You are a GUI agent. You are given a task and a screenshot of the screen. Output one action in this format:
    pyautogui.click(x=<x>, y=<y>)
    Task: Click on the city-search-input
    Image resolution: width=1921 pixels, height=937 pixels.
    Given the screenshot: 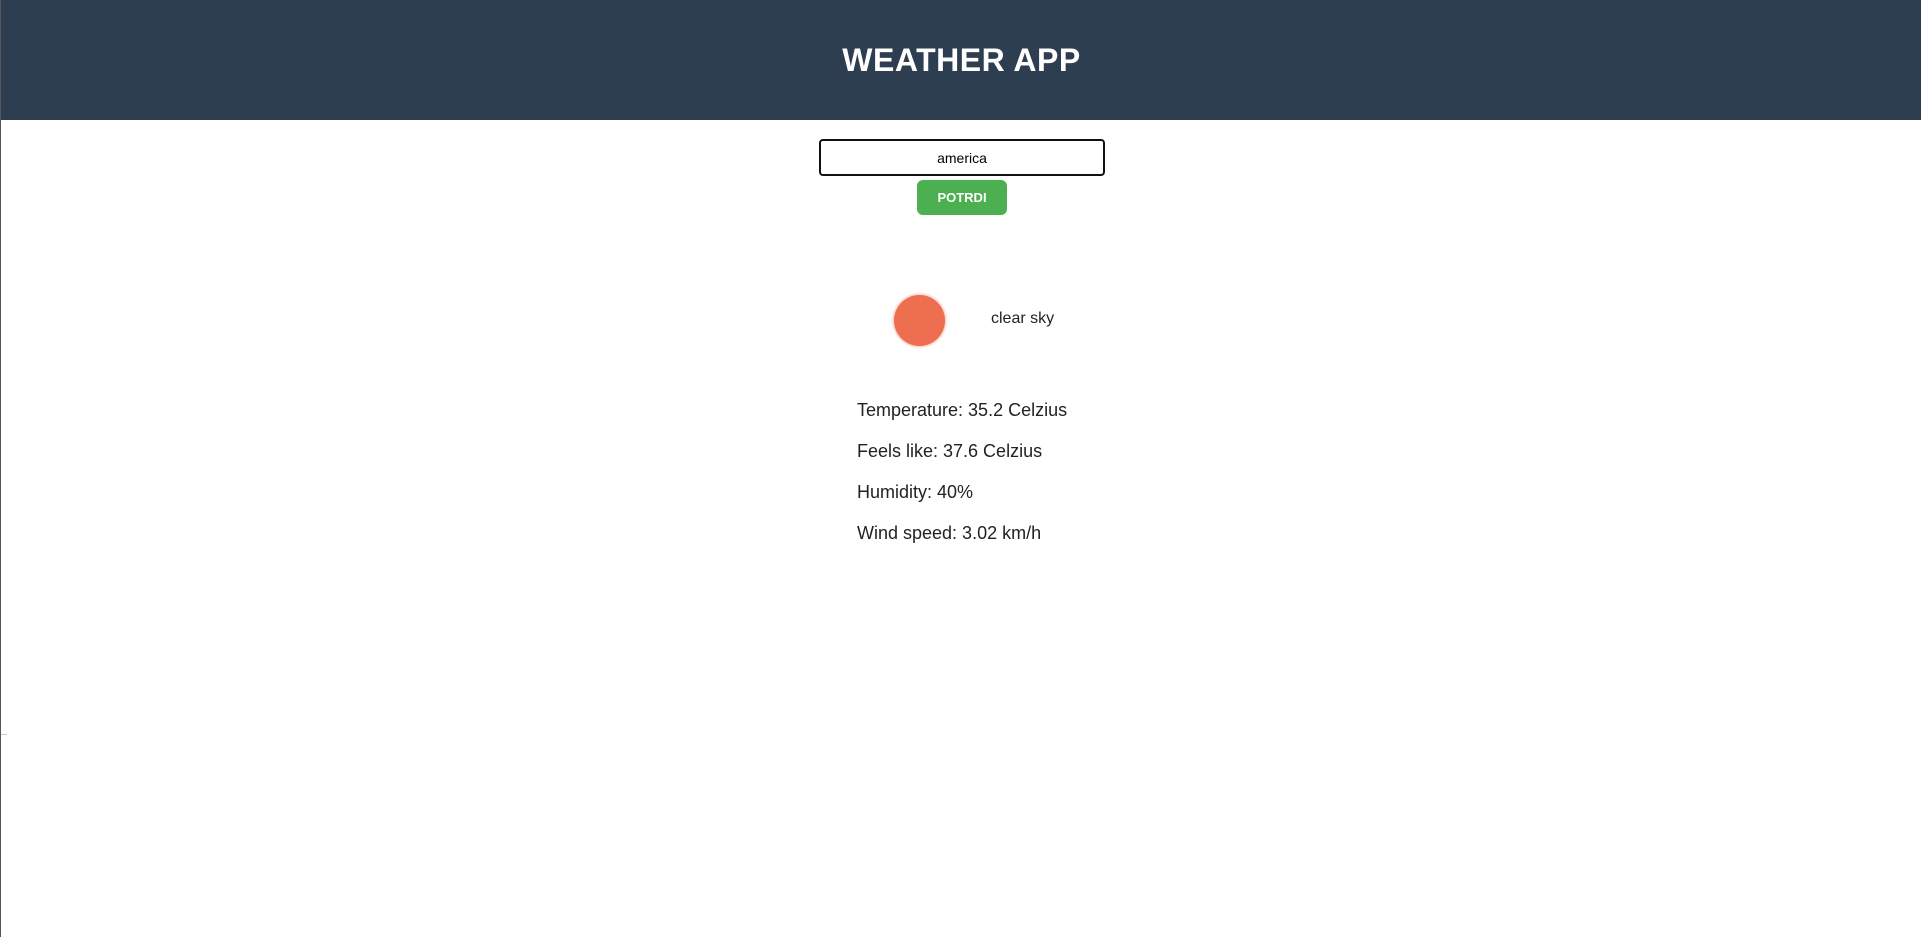 What is the action you would take?
    pyautogui.click(x=962, y=157)
    